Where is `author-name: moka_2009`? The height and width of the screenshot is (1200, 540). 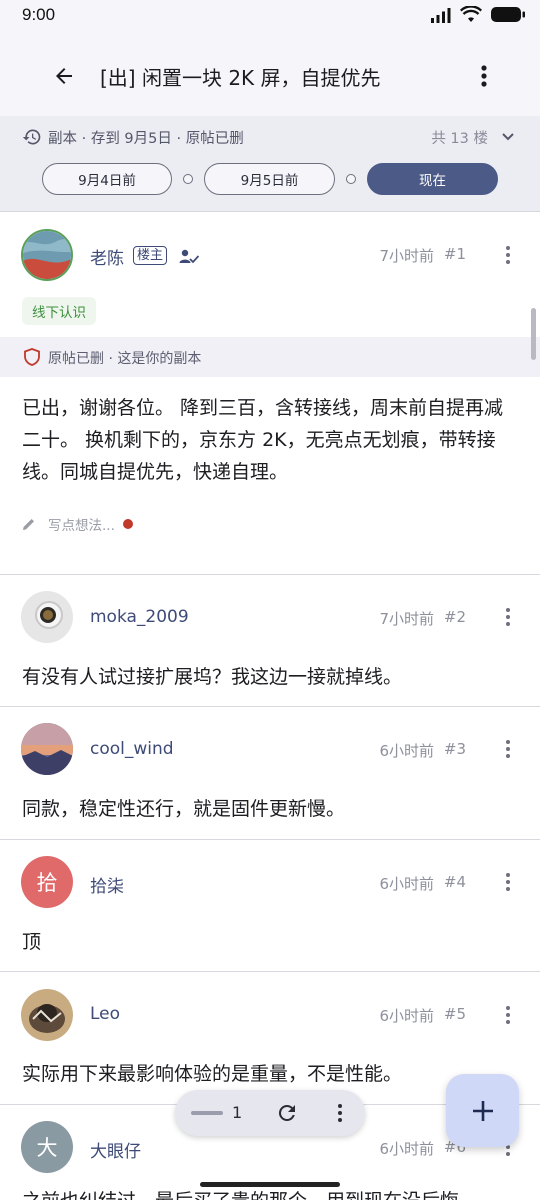
author-name: moka_2009 is located at coordinates (139, 617).